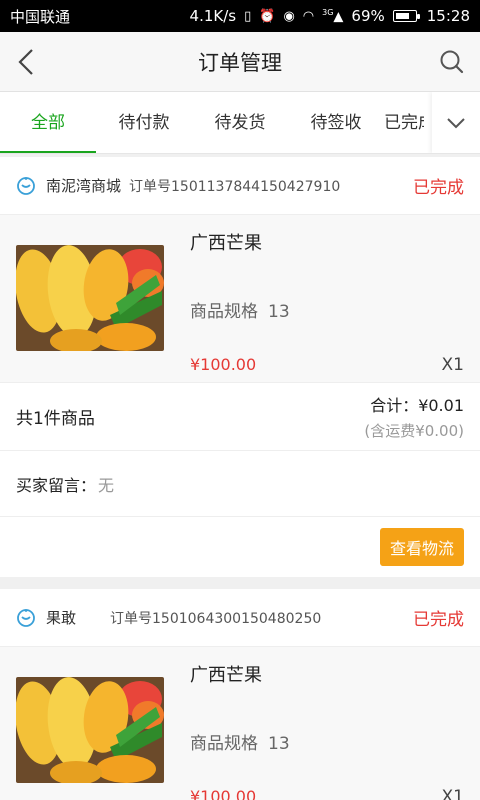 The image size is (480, 800). I want to click on order-tabs: 全部 待付款 待发货 待签收 已完成, so click(240, 123).